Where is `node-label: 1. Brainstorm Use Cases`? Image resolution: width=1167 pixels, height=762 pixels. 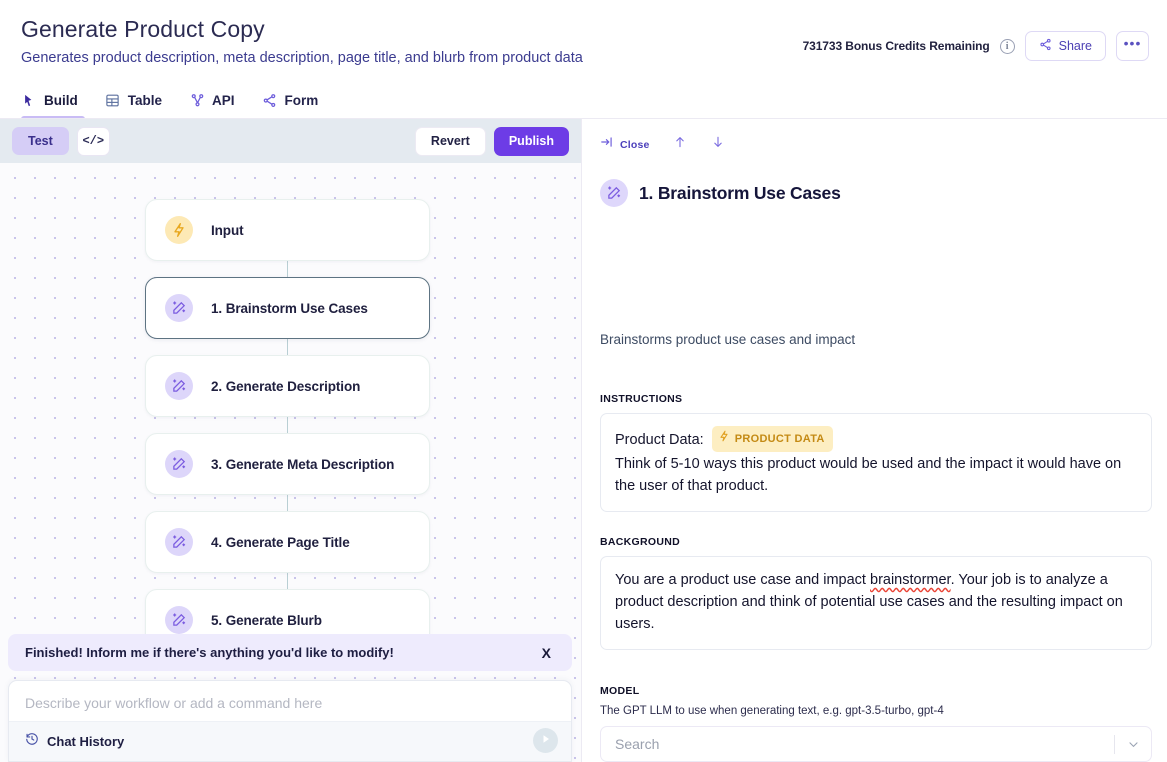 node-label: 1. Brainstorm Use Cases is located at coordinates (289, 308).